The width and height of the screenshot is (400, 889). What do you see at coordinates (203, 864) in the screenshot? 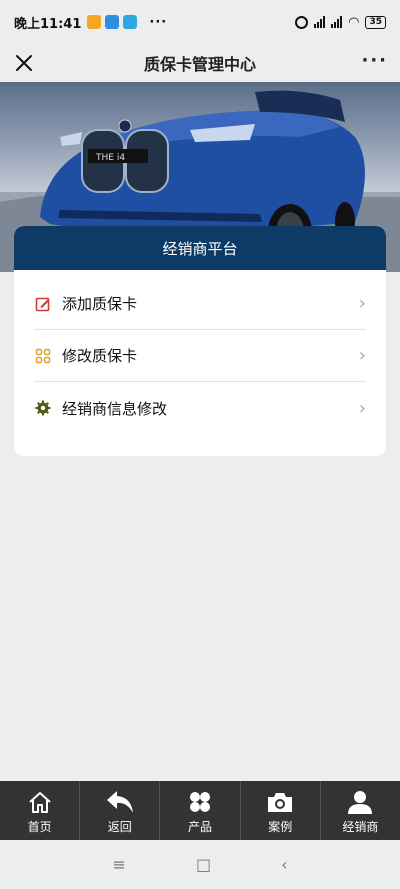
I see `home-button: □` at bounding box center [203, 864].